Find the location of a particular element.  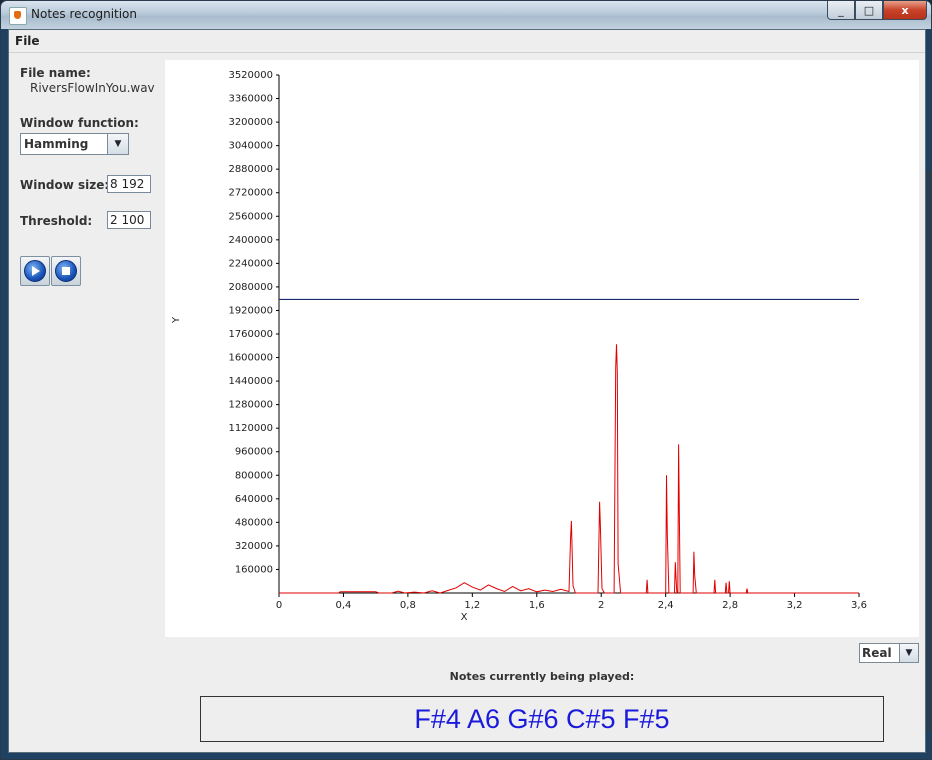

y-tick-label: 1120000 is located at coordinates (250, 428).